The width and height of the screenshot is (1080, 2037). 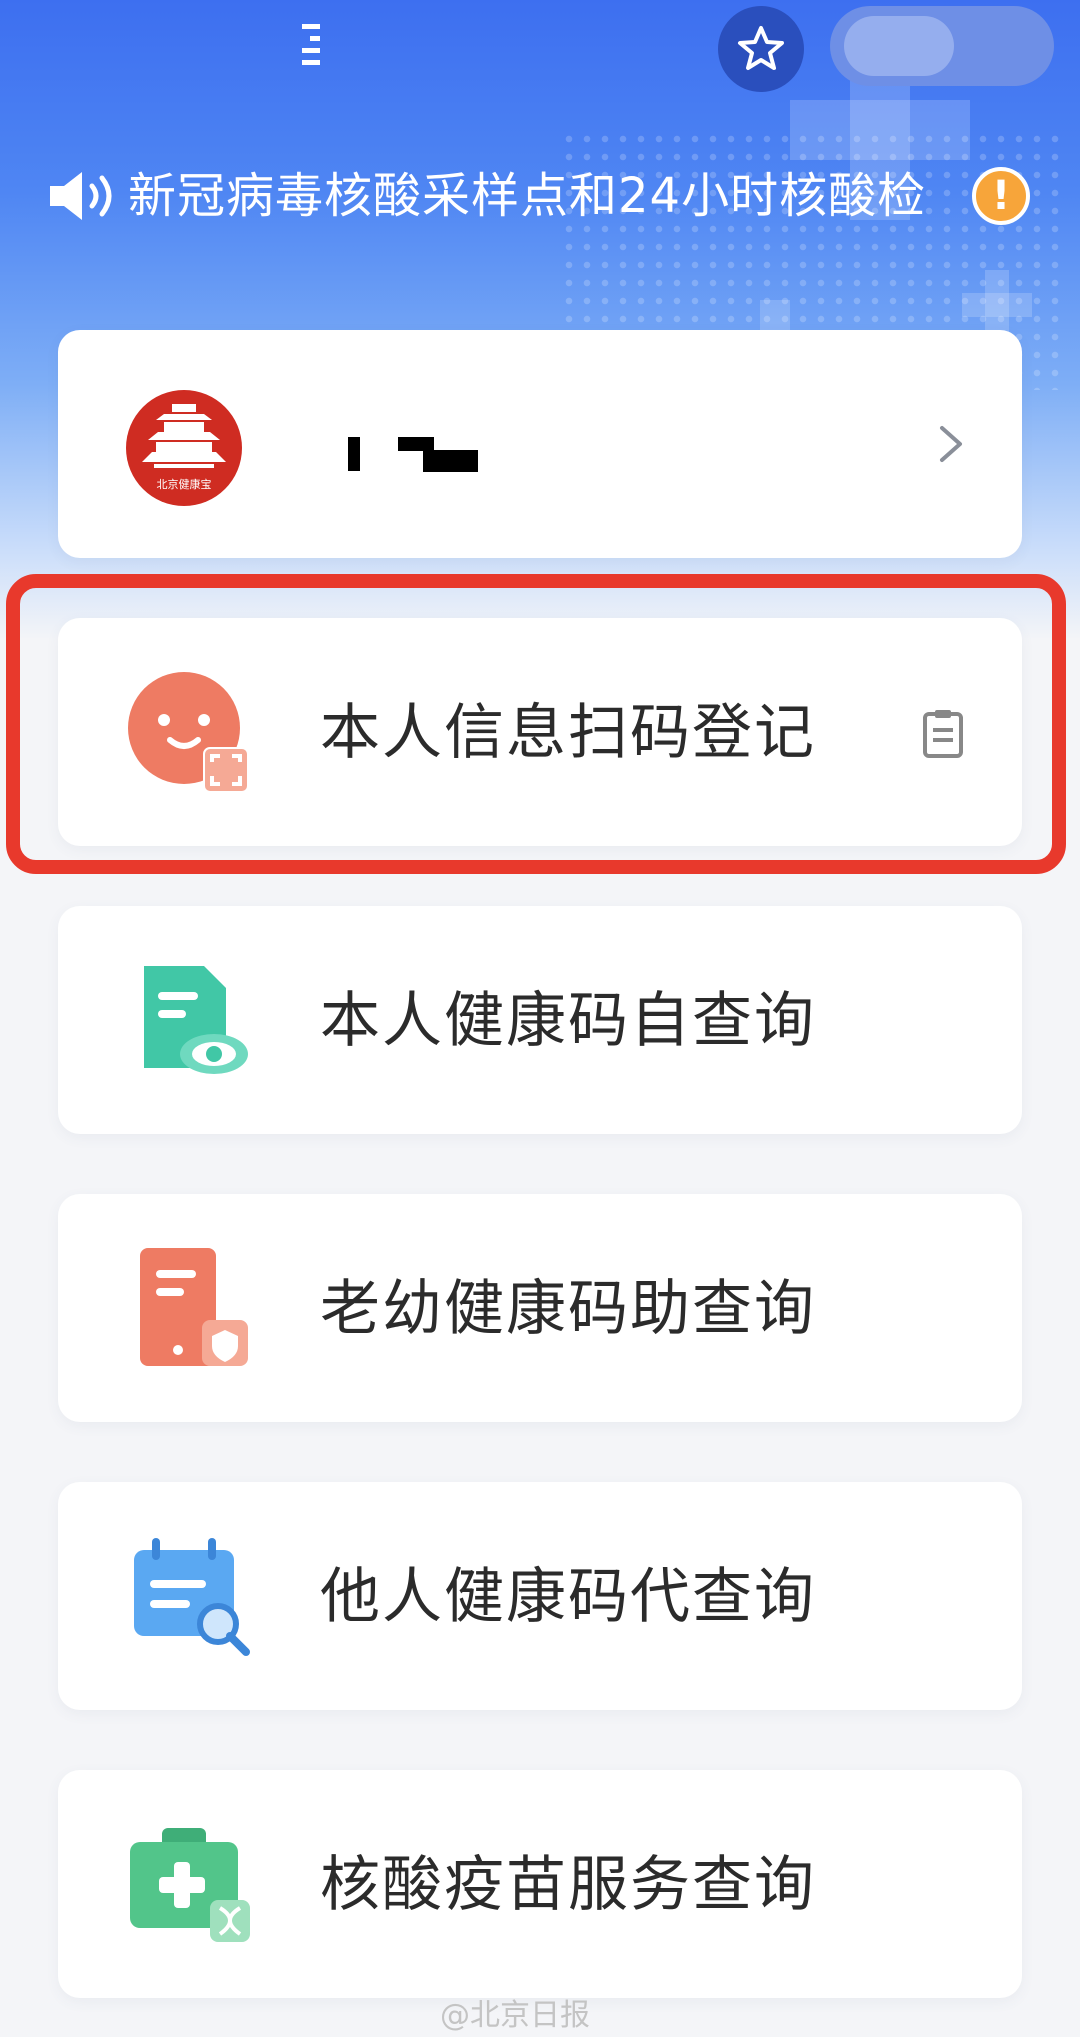 What do you see at coordinates (568, 1309) in the screenshot?
I see `menu-item-label: 老幼健康码助查询` at bounding box center [568, 1309].